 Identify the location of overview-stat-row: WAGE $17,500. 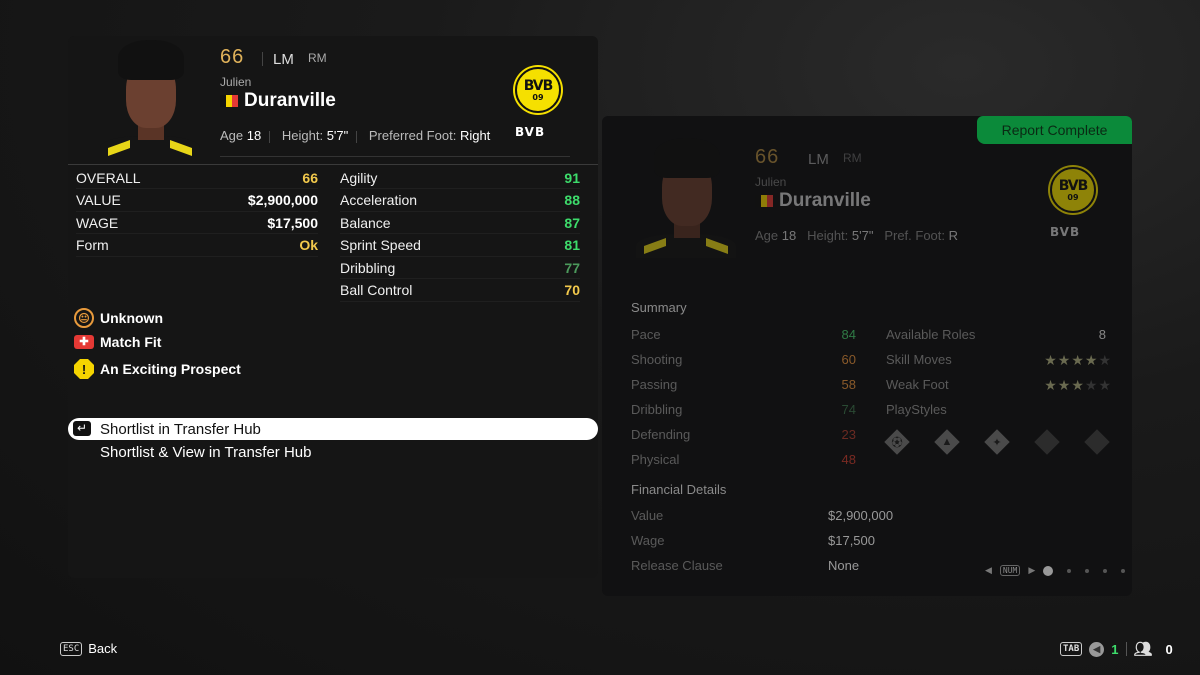
(197, 223).